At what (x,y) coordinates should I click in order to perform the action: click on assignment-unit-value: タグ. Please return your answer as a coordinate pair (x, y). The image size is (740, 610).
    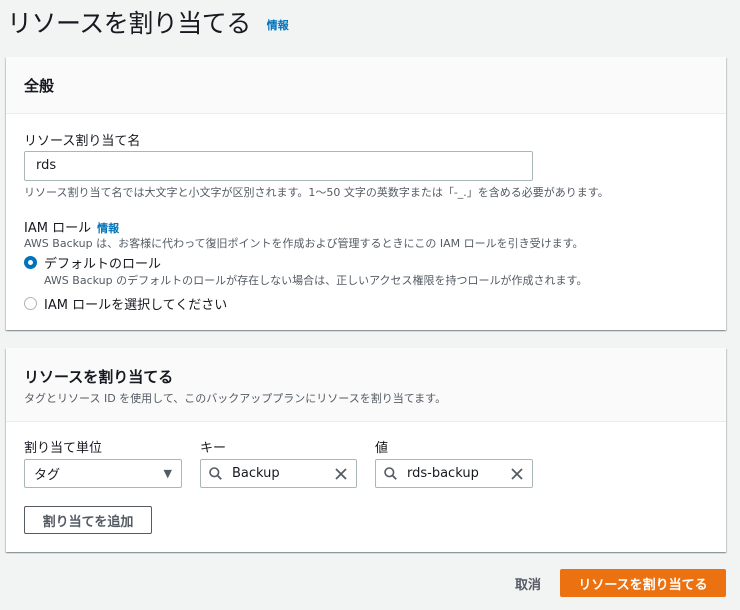
    Looking at the image, I should click on (47, 475).